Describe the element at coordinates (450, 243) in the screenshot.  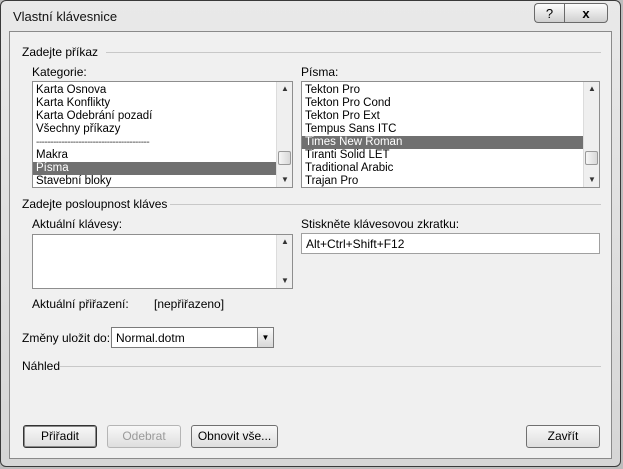
I see `shortcut-input: Alt+Ctrl+Shift+F12` at that location.